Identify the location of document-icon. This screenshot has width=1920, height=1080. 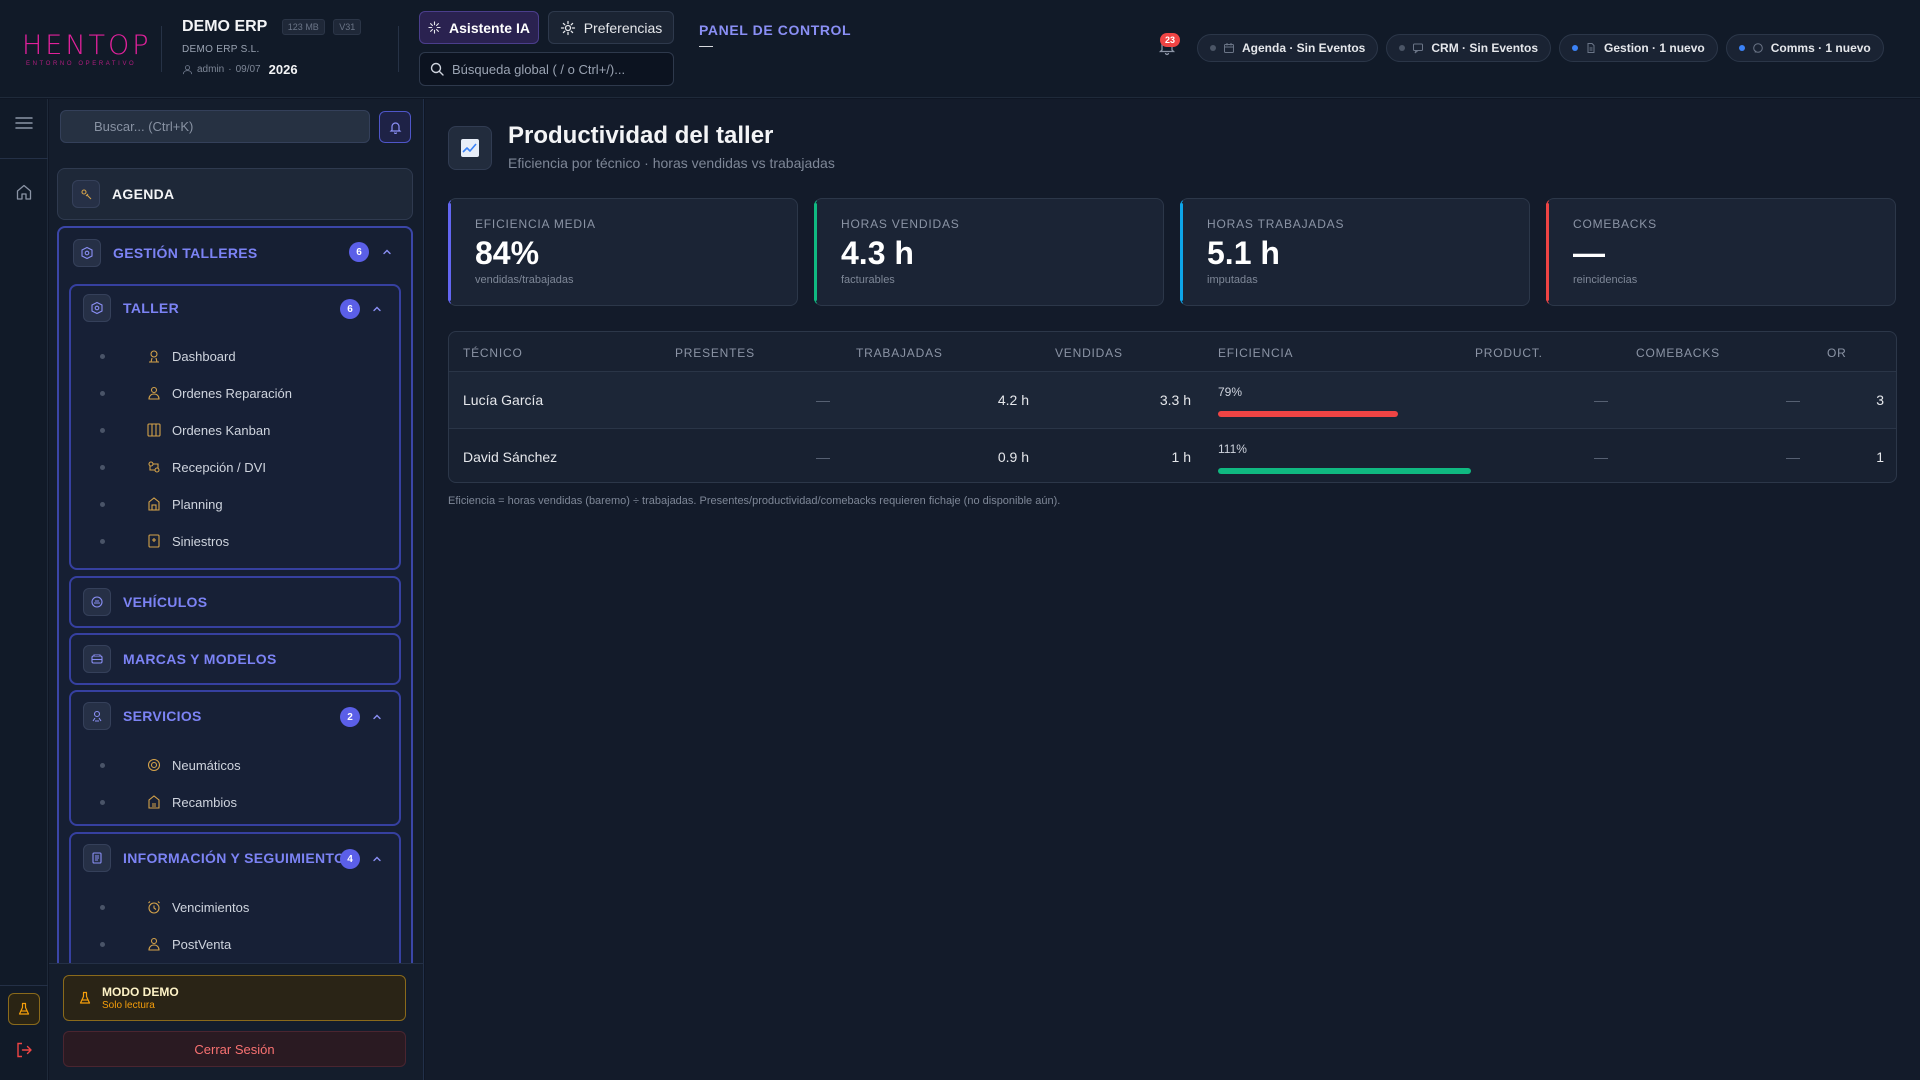
(1591, 48).